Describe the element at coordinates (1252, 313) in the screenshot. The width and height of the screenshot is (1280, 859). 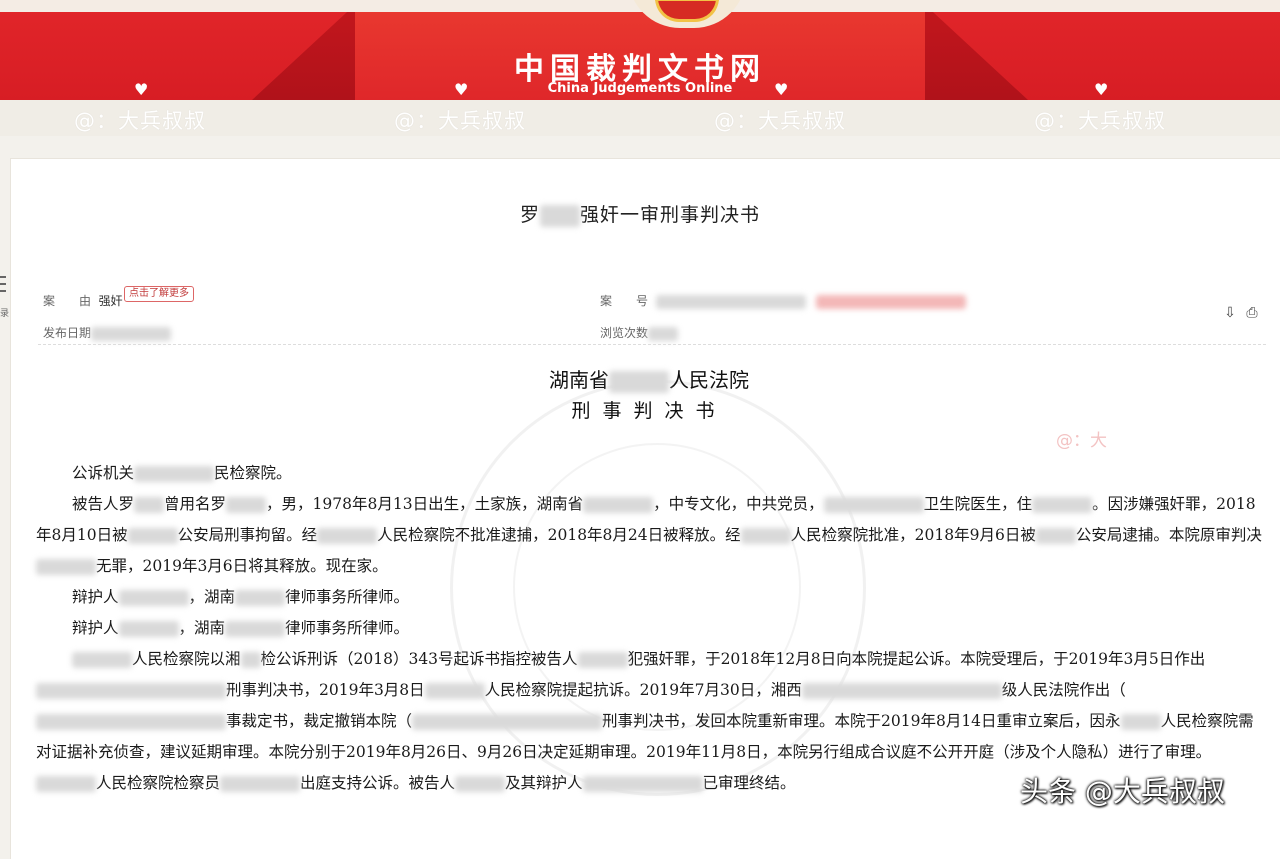
I see `print-icon: ⎙` at that location.